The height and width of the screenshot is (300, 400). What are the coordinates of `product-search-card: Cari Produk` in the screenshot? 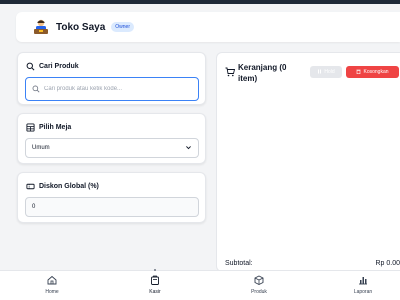 It's located at (111, 78).